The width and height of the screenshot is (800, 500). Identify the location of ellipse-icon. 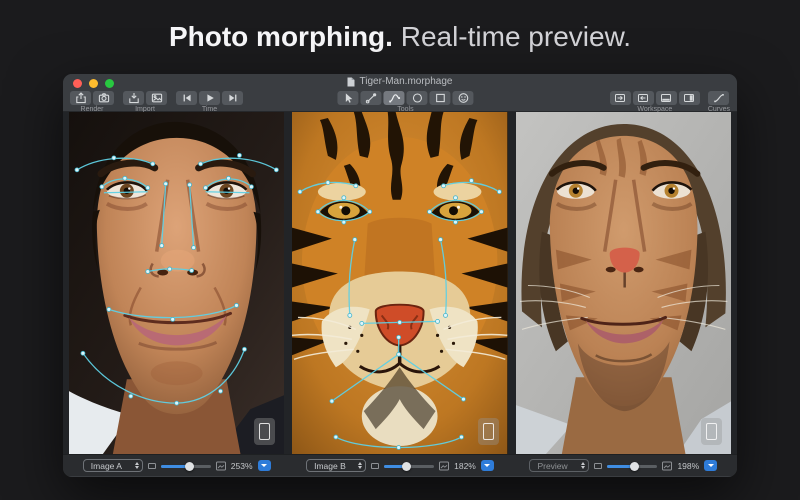
(417, 98).